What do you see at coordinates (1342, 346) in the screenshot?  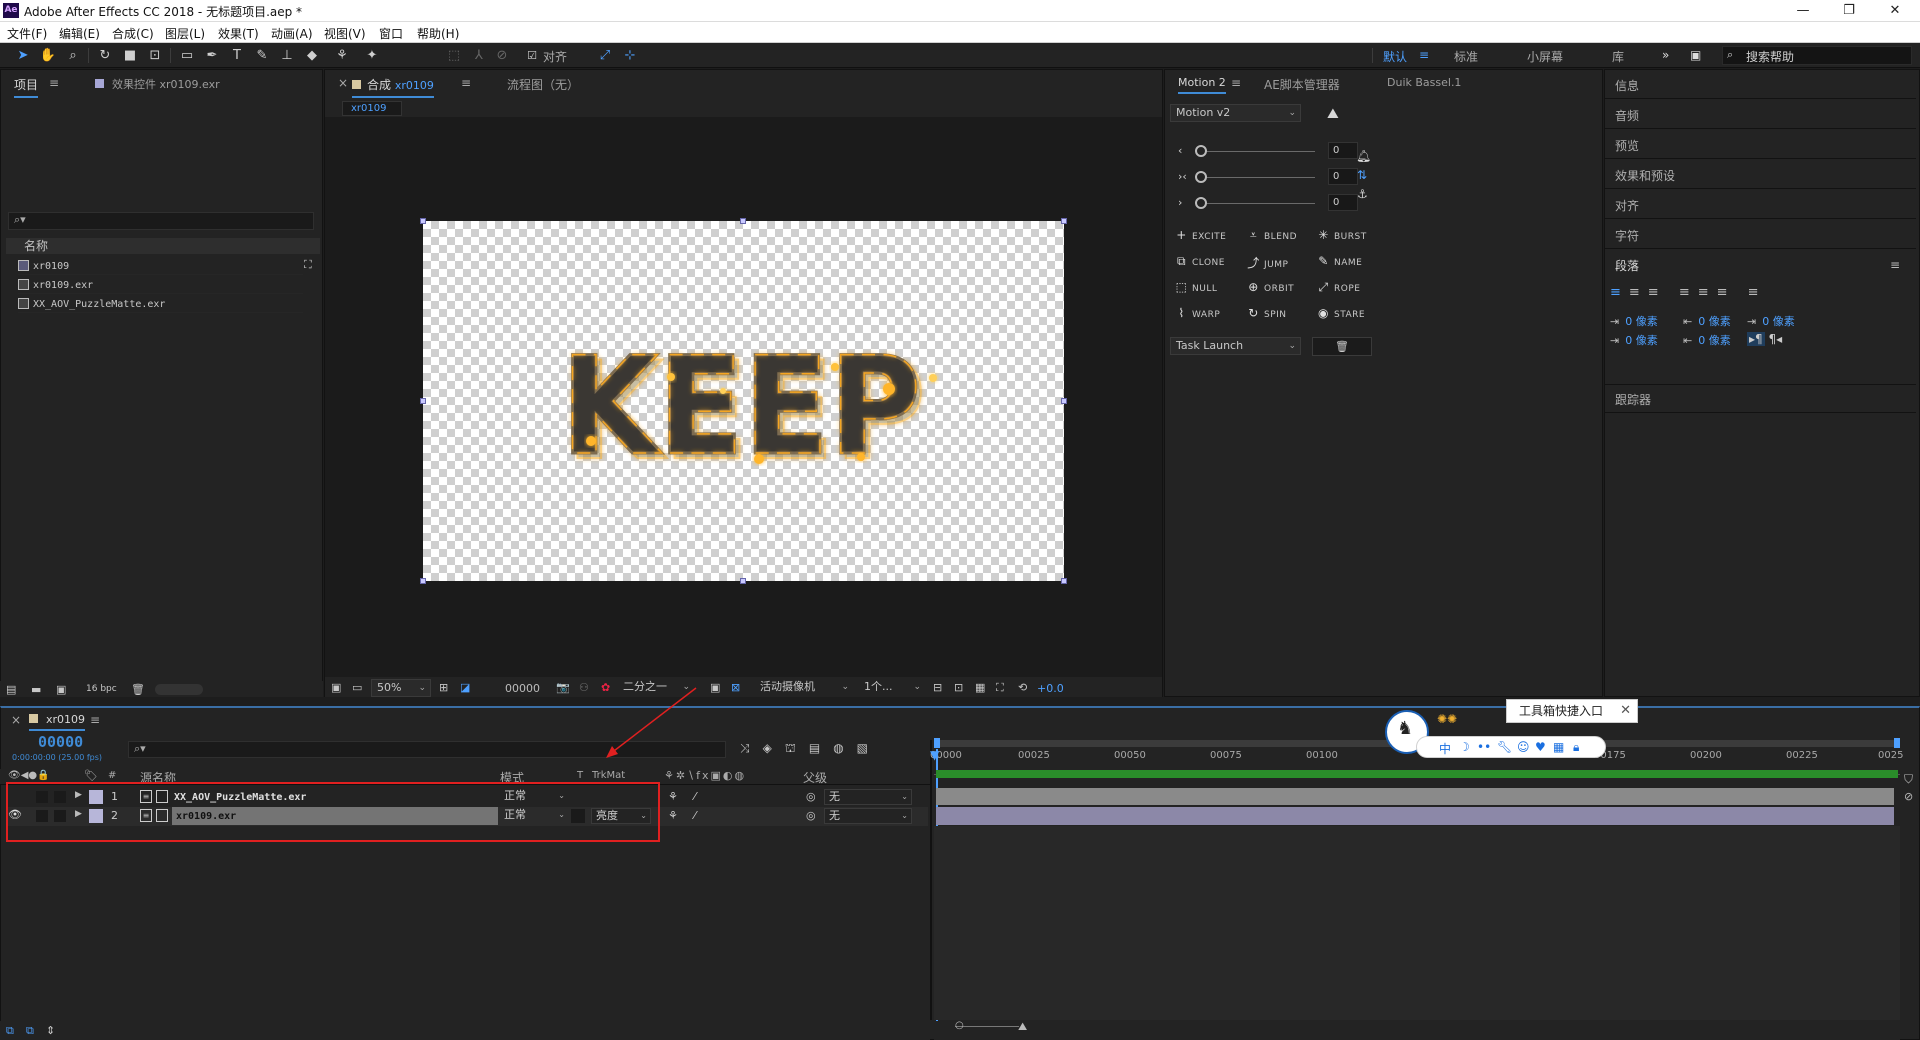 I see `trash-button: 🗑` at bounding box center [1342, 346].